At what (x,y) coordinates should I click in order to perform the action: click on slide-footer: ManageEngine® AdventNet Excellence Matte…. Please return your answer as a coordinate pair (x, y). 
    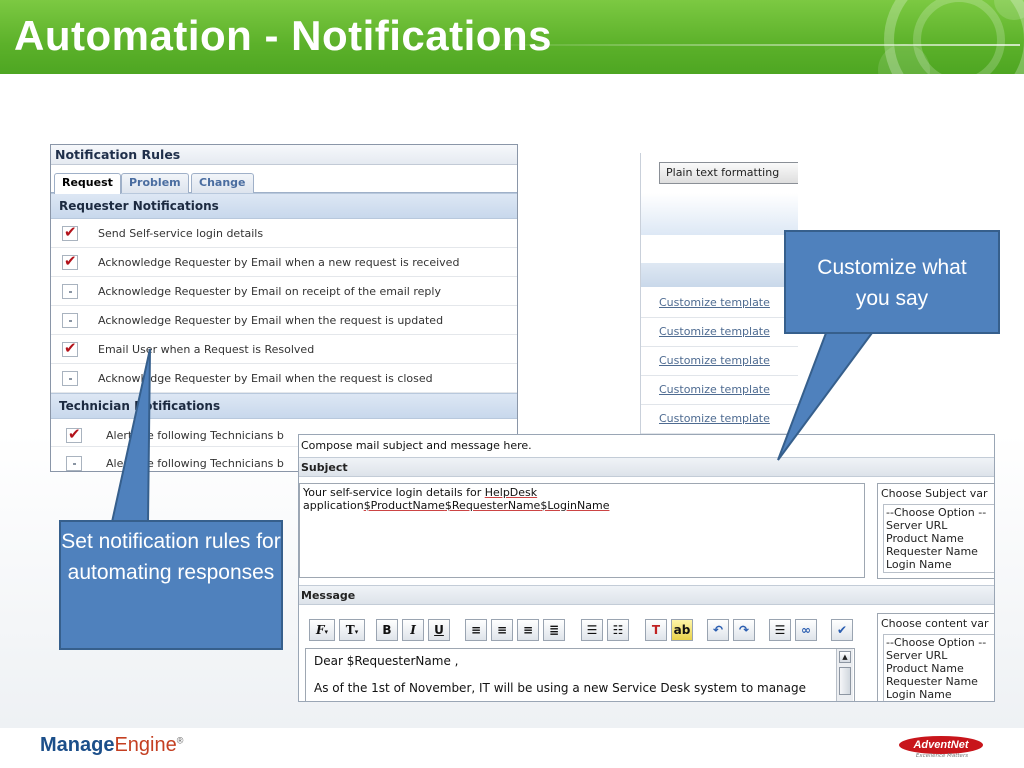
    Looking at the image, I should click on (512, 748).